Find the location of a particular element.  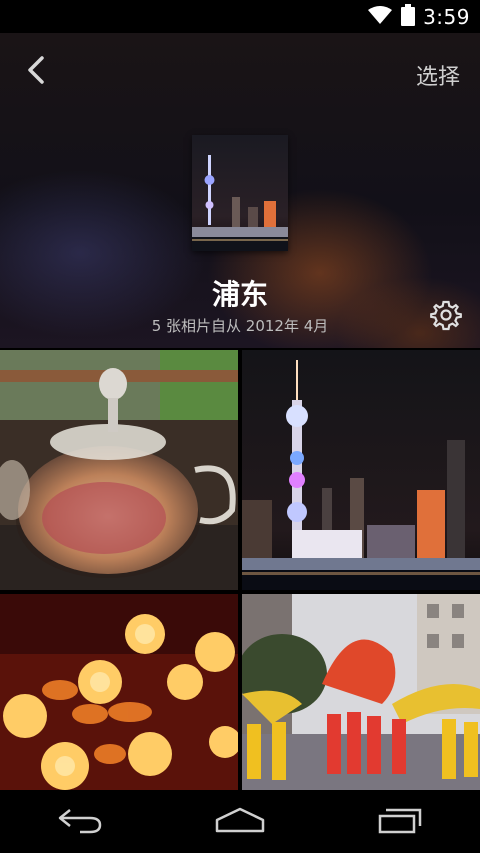

wifi-icon is located at coordinates (380, 17).